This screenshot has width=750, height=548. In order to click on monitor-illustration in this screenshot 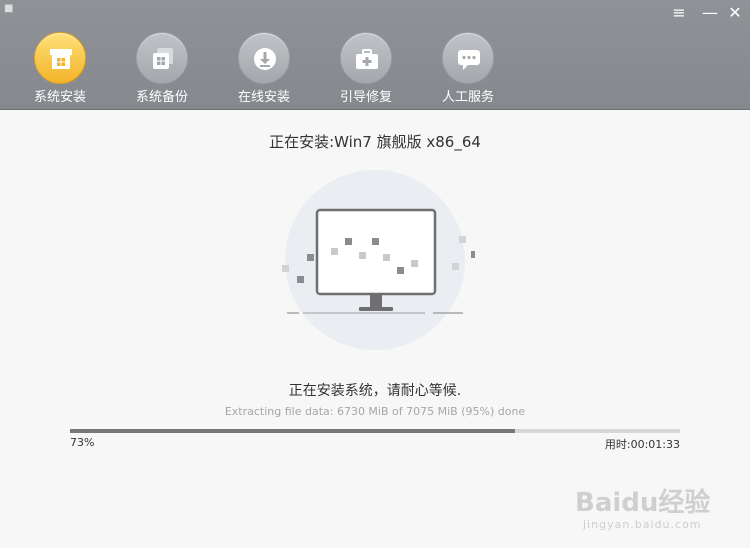, I will do `click(378, 260)`.